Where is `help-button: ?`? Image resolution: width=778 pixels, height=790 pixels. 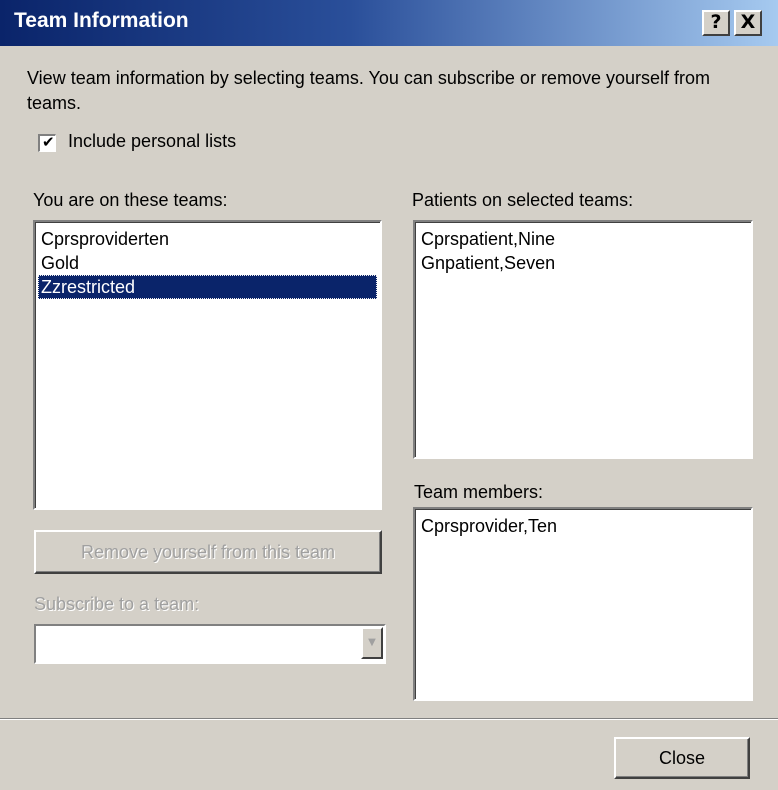 help-button: ? is located at coordinates (716, 23).